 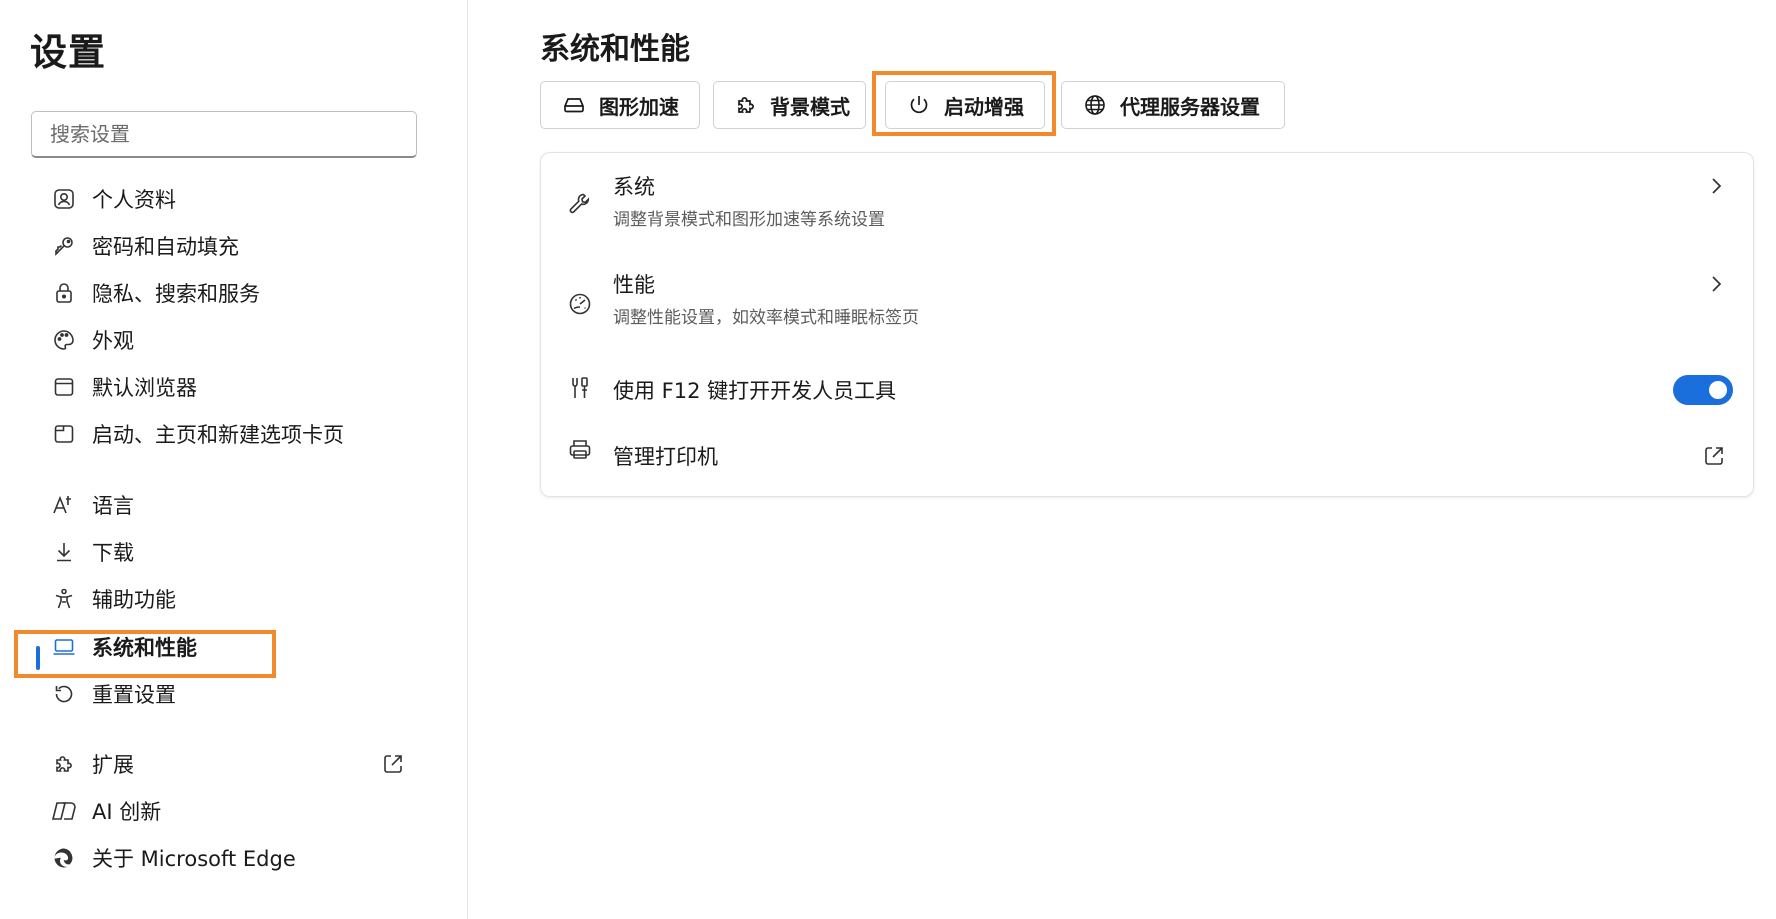 I want to click on sidebar-item-default-browser: 默认浏览器, so click(x=230, y=387).